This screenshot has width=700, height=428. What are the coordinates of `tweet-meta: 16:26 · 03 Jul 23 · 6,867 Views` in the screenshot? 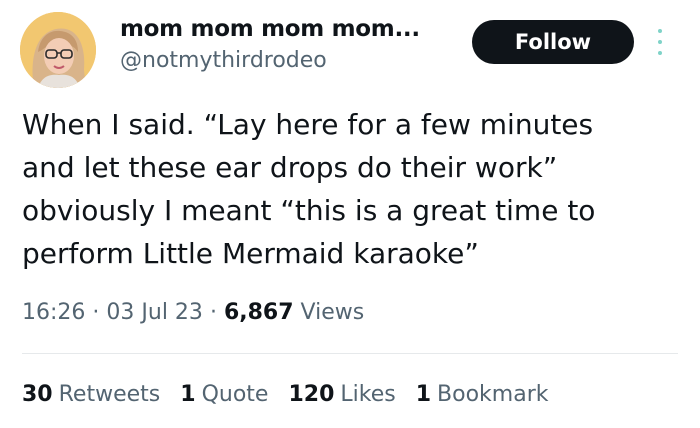 It's located at (193, 312).